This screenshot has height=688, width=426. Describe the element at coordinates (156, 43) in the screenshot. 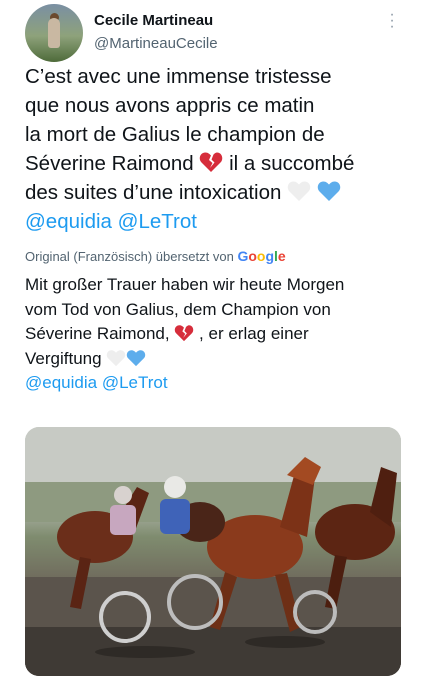

I see `author-handle: @MartineauCecile` at that location.